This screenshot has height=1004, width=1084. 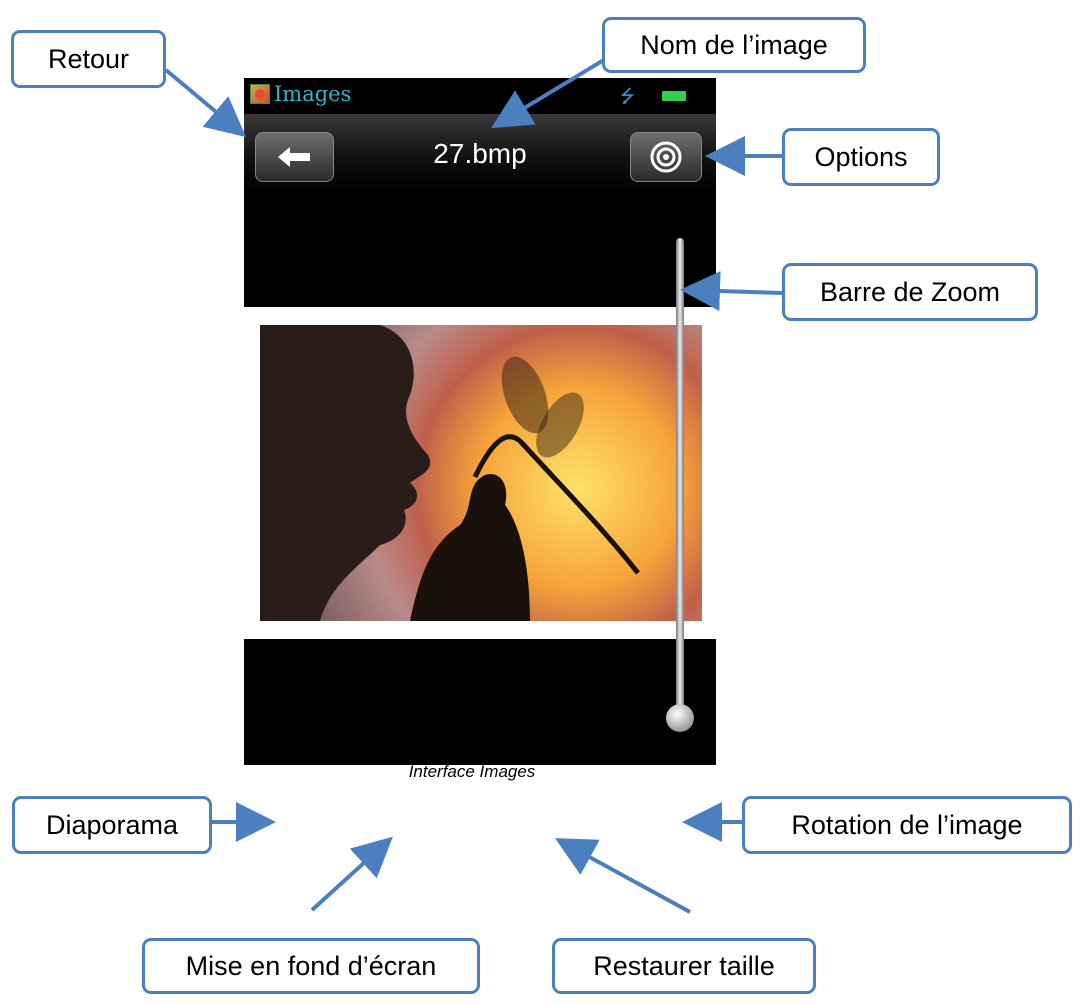 What do you see at coordinates (861, 157) in the screenshot?
I see `callout-options: Options` at bounding box center [861, 157].